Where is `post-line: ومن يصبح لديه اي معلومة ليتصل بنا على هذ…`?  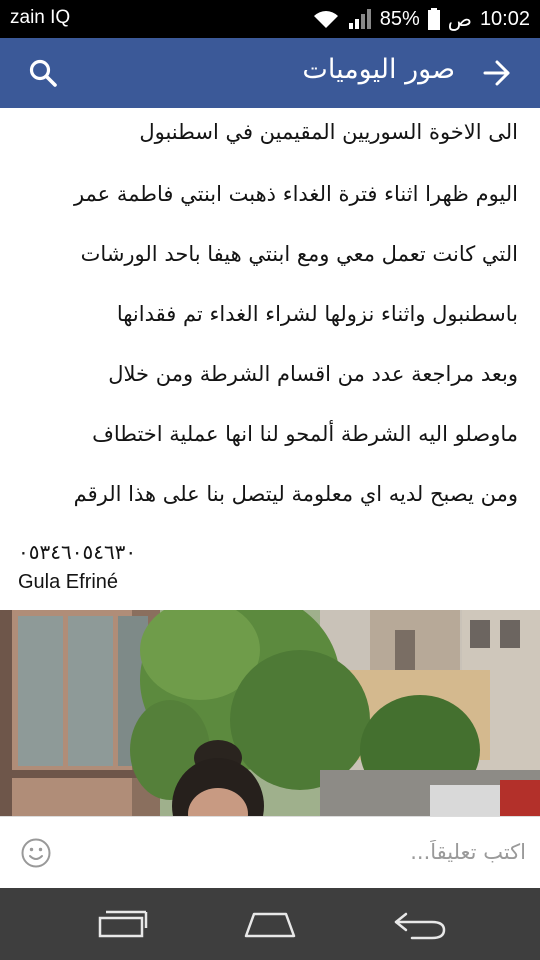 post-line: ومن يصبح لديه اي معلومة ليتصل بنا على هذ… is located at coordinates (295, 494).